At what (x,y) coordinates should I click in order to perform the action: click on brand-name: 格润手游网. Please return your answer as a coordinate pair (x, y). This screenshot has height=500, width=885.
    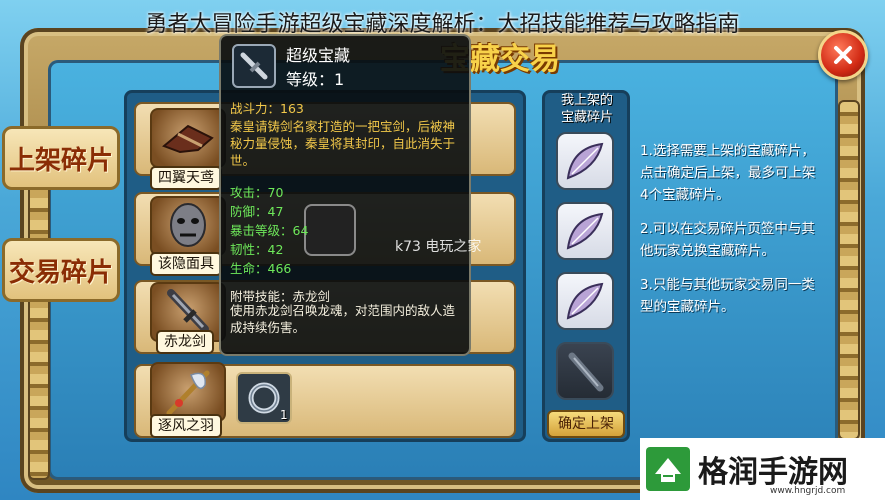
    Looking at the image, I should click on (773, 472).